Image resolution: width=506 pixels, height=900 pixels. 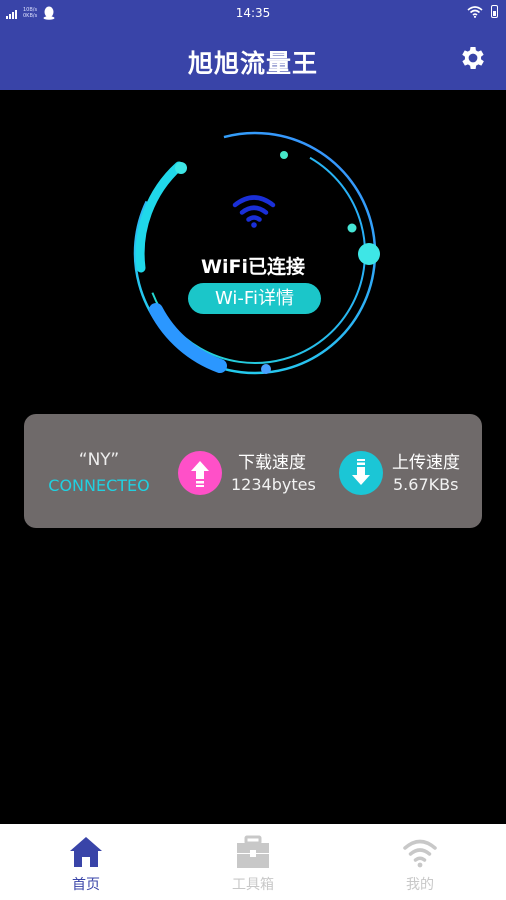 What do you see at coordinates (426, 463) in the screenshot?
I see `upload-label: 上传速度` at bounding box center [426, 463].